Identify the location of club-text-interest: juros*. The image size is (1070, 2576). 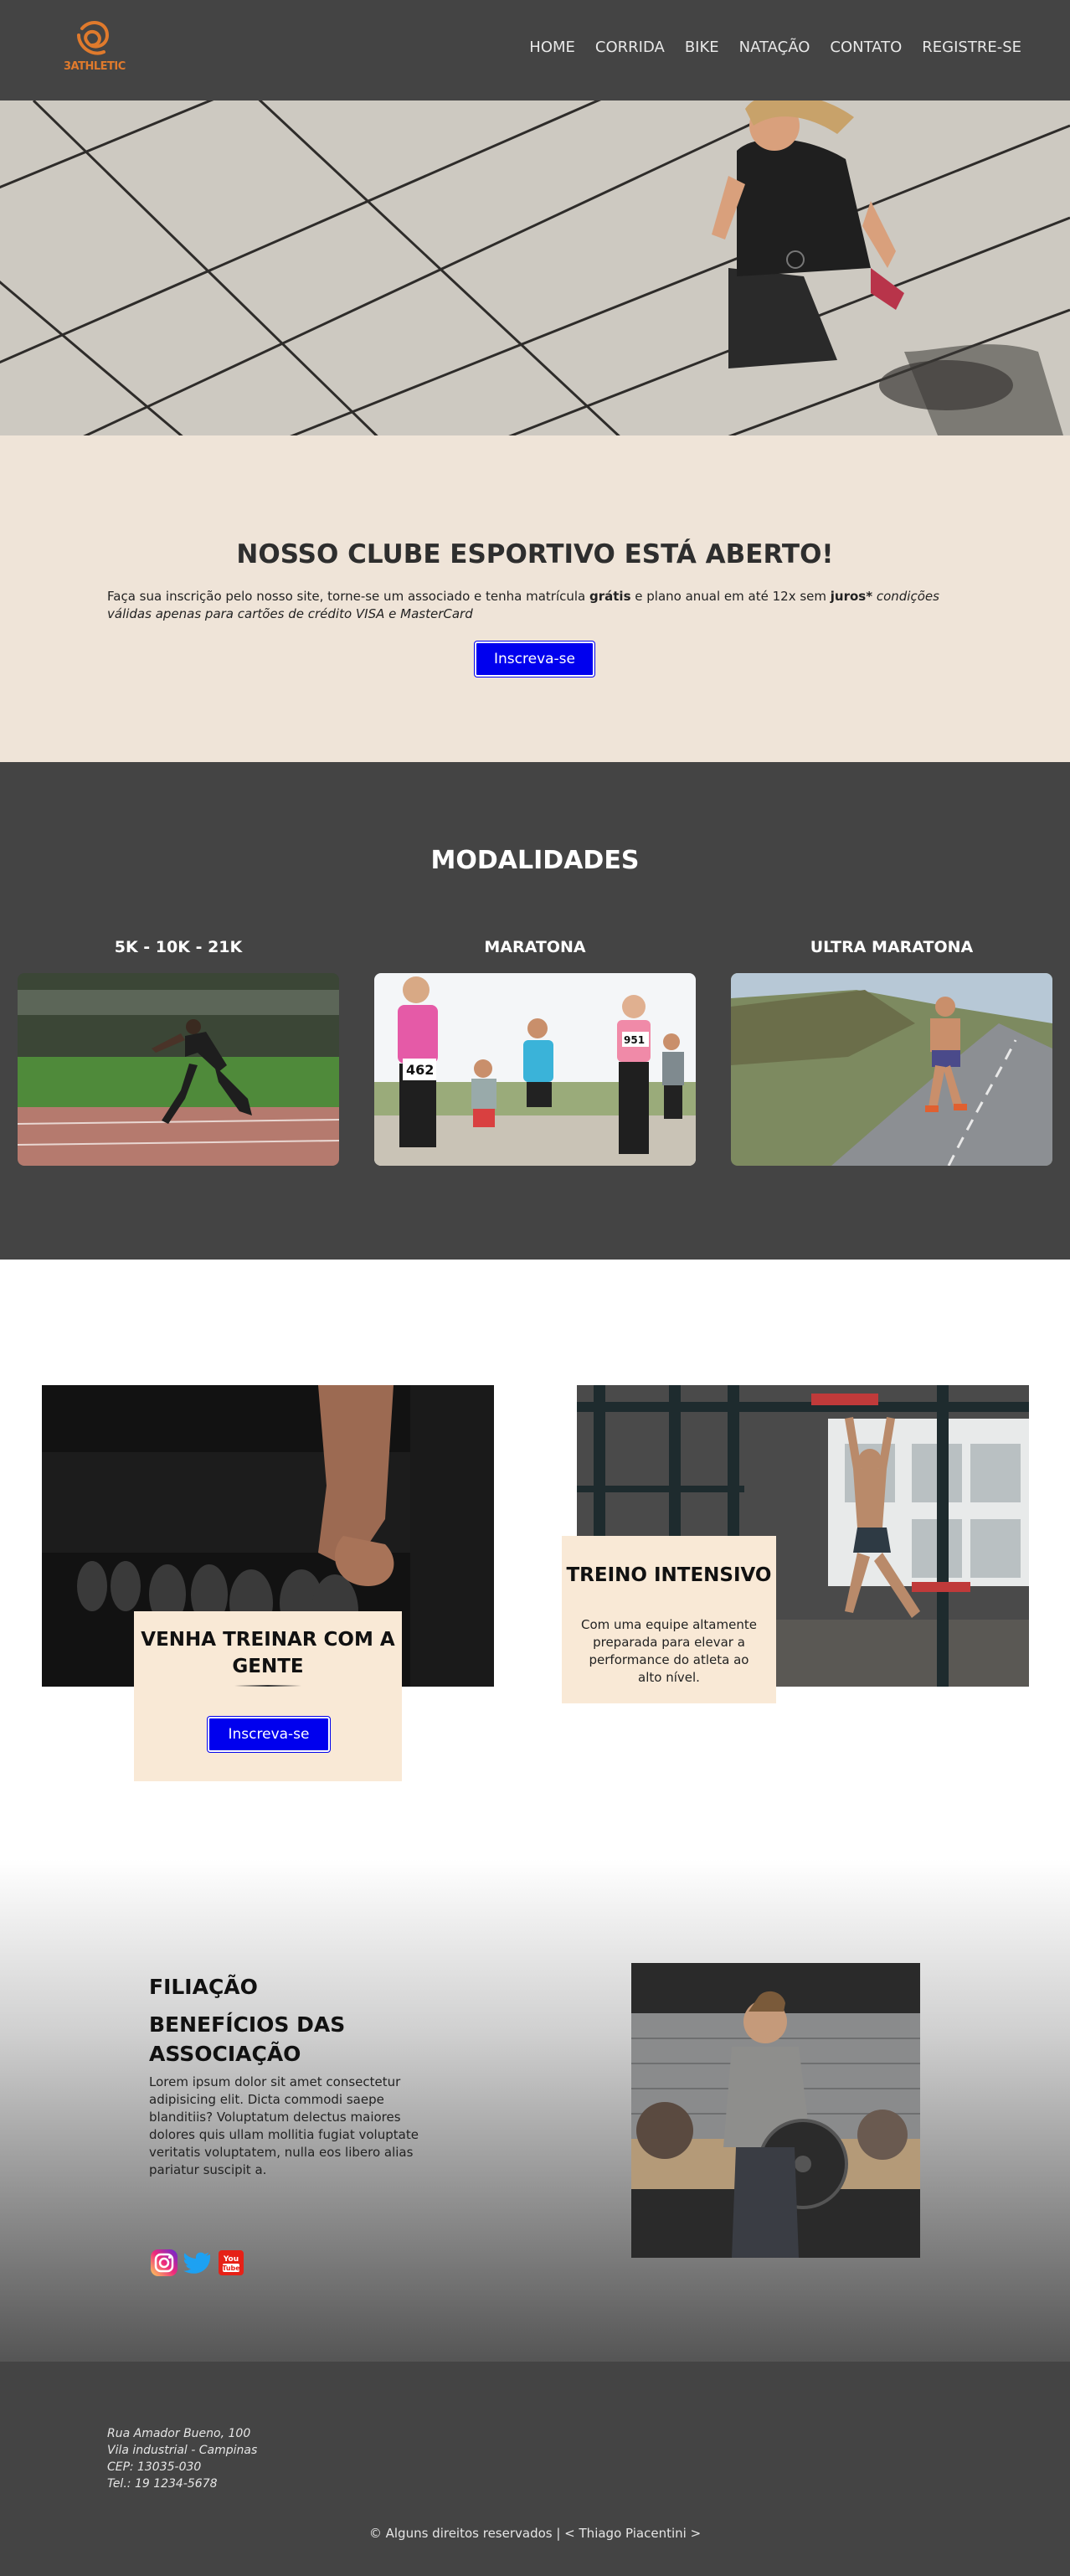
(851, 596).